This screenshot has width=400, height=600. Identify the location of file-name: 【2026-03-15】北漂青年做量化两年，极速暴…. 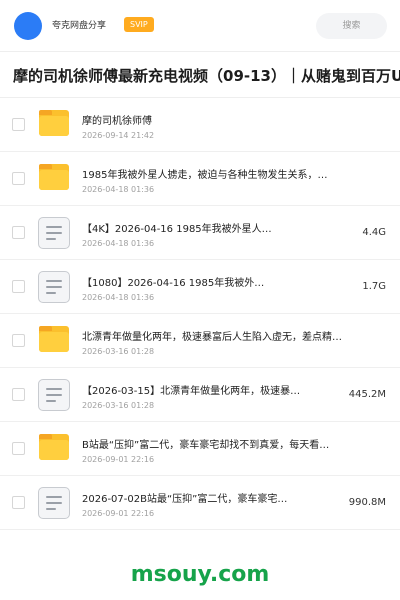
(191, 391).